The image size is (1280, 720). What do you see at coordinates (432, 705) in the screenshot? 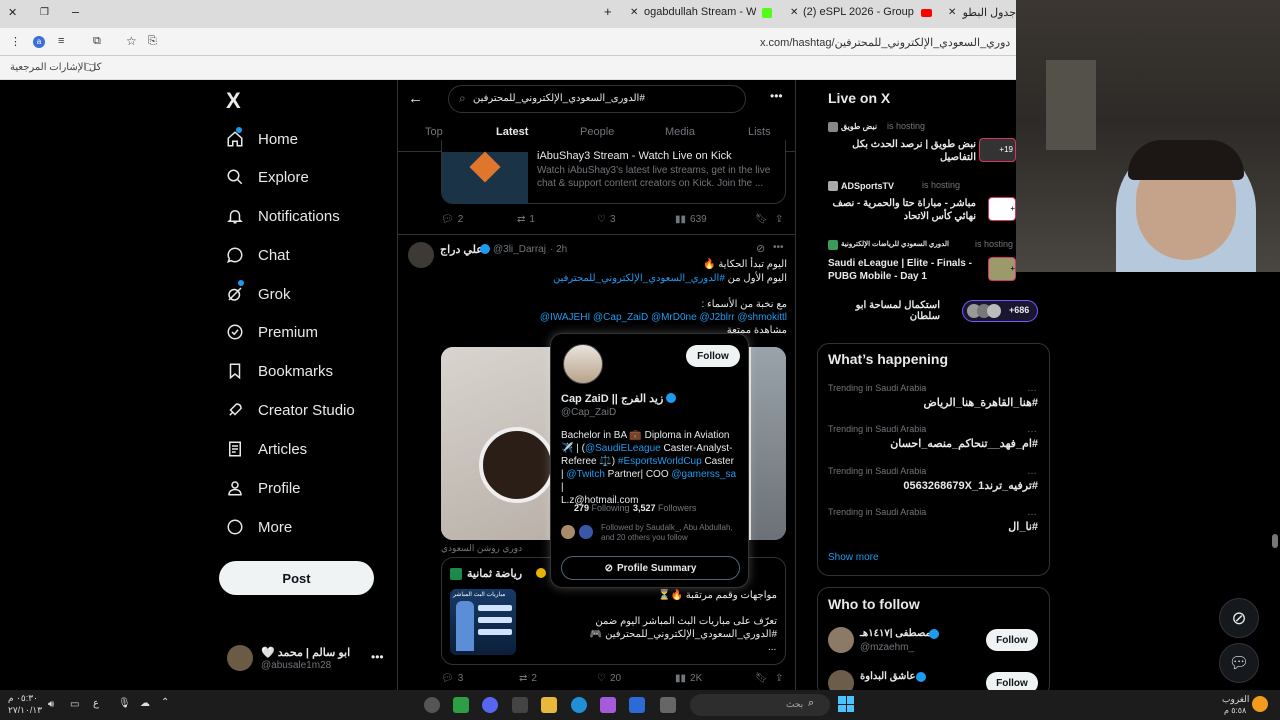
I see `app-record-icon` at bounding box center [432, 705].